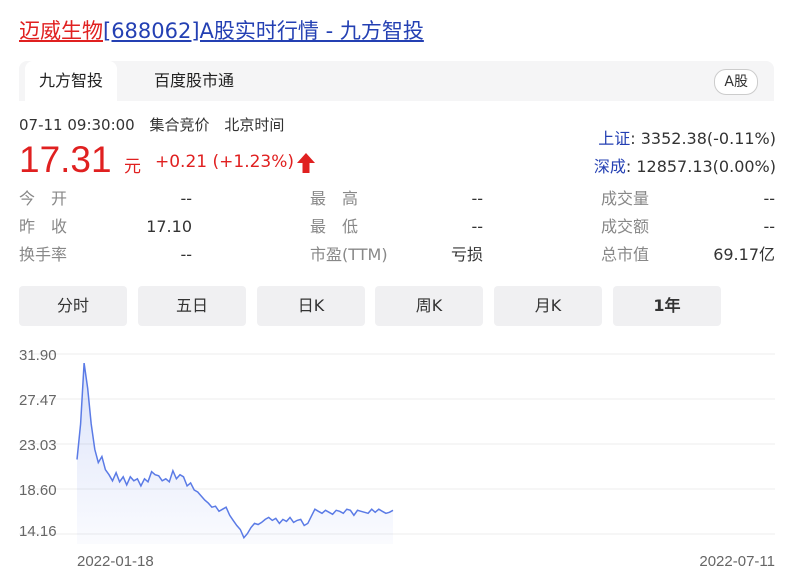 Image resolution: width=802 pixels, height=579 pixels. What do you see at coordinates (466, 254) in the screenshot?
I see `stat-value: 亏损` at bounding box center [466, 254].